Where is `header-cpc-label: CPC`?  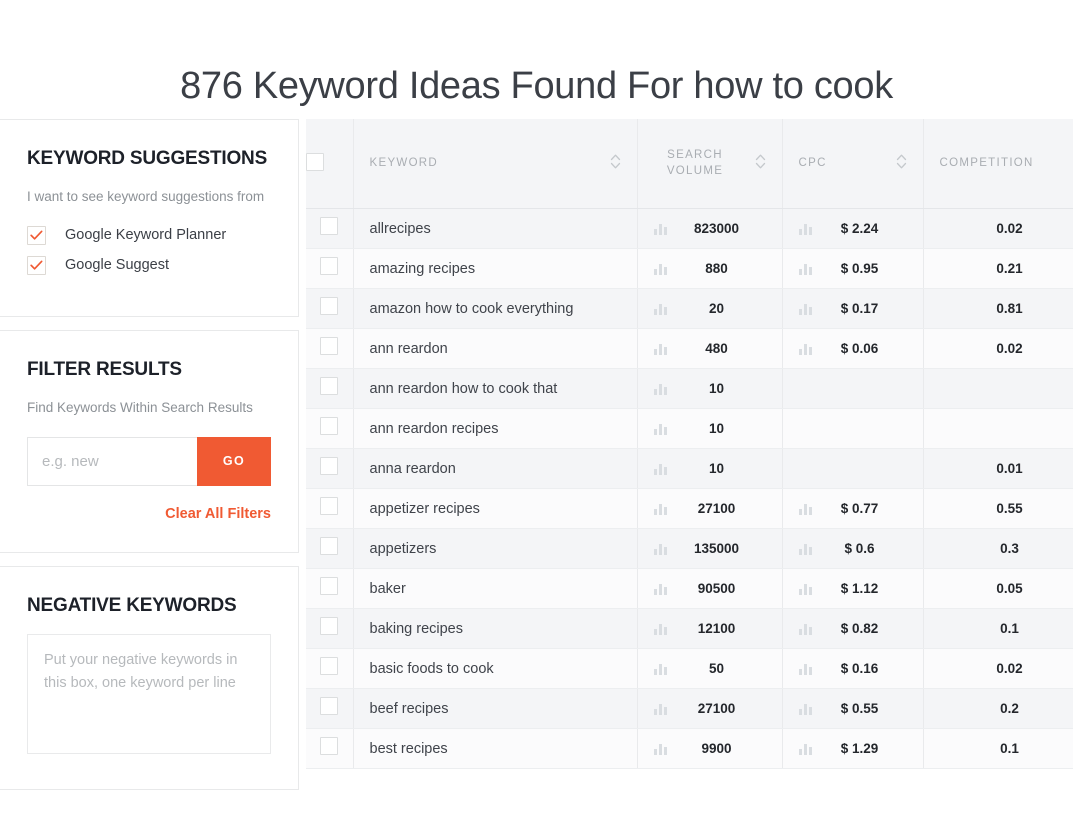 header-cpc-label: CPC is located at coordinates (812, 163).